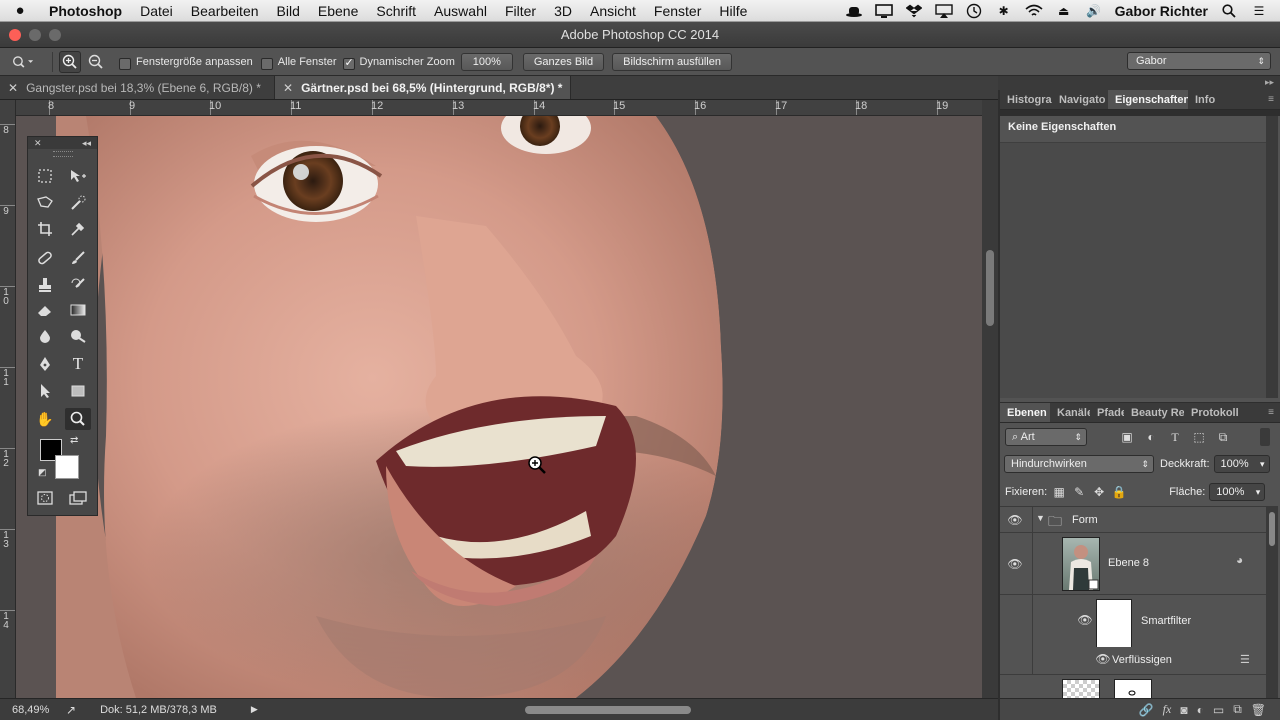 The width and height of the screenshot is (1280, 720). Describe the element at coordinates (1272, 257) in the screenshot. I see `properties-scrollbar` at that location.